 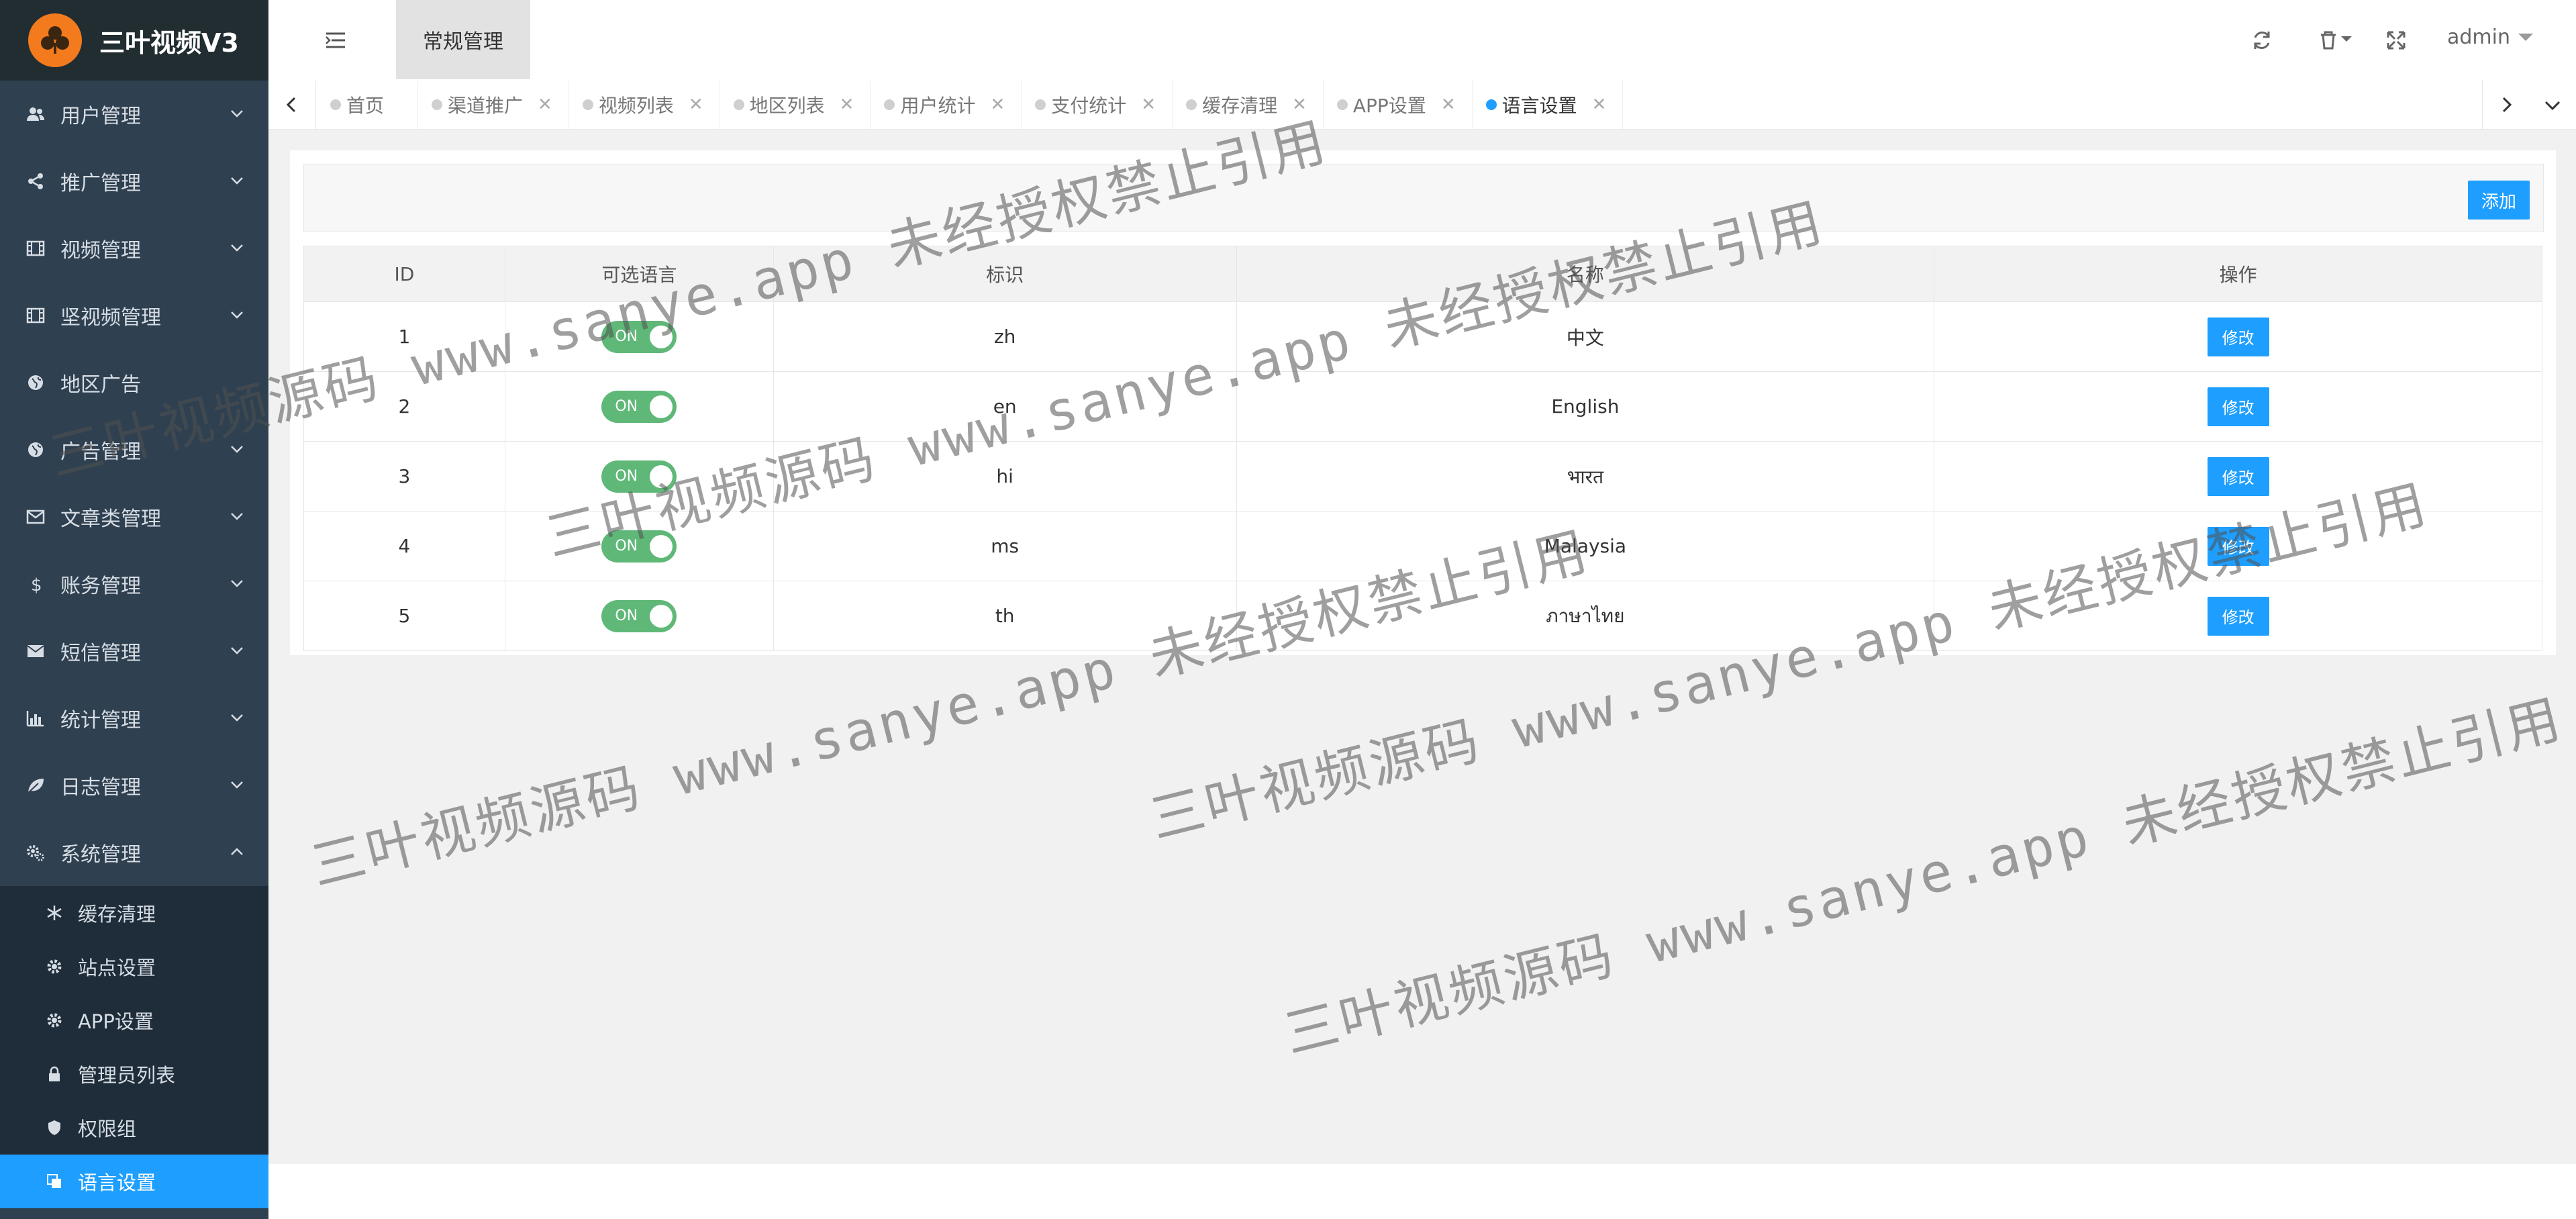 I want to click on table-header-row: ID 可选语言 标识 名称 操作, so click(x=1422, y=274).